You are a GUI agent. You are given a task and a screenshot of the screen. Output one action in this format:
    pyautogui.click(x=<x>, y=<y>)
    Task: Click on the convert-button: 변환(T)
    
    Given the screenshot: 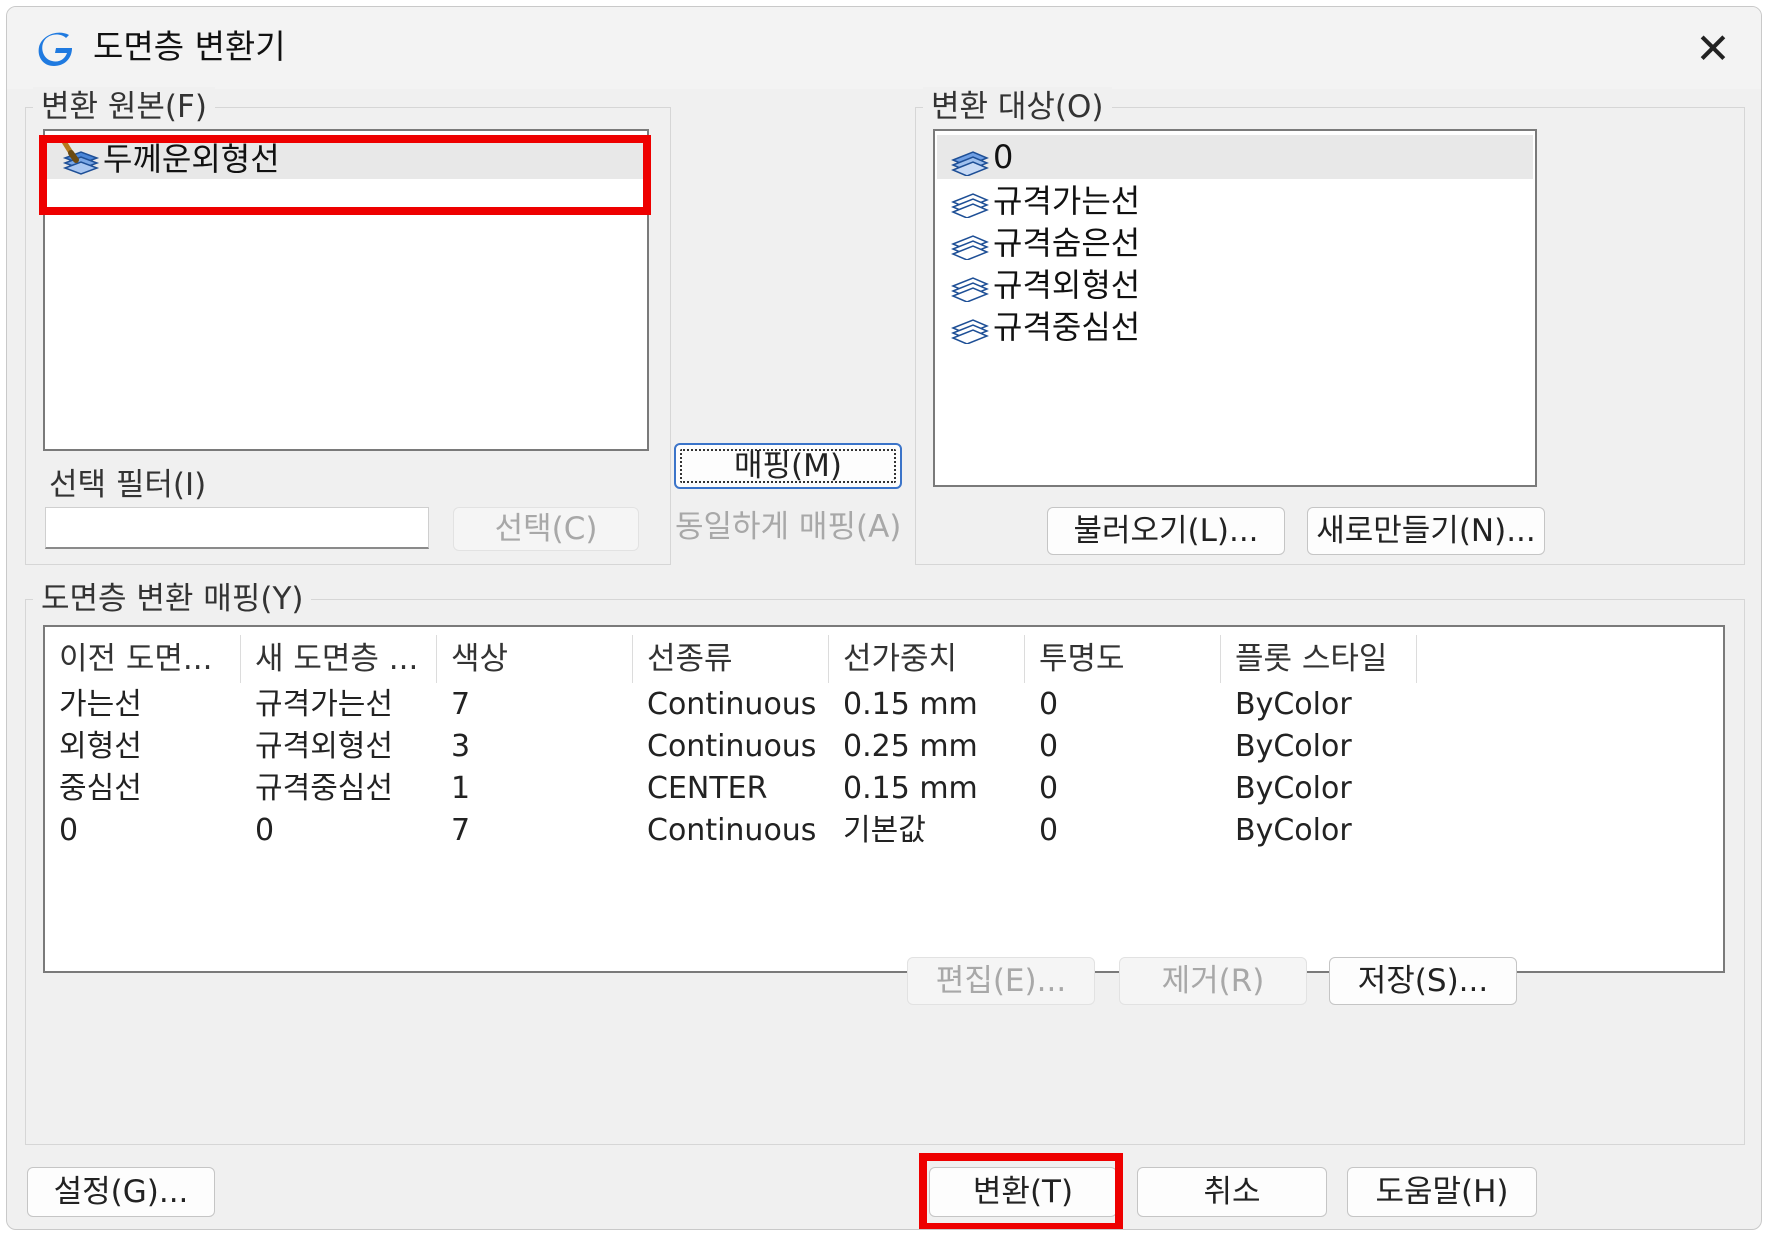 What is the action you would take?
    pyautogui.click(x=1023, y=1192)
    